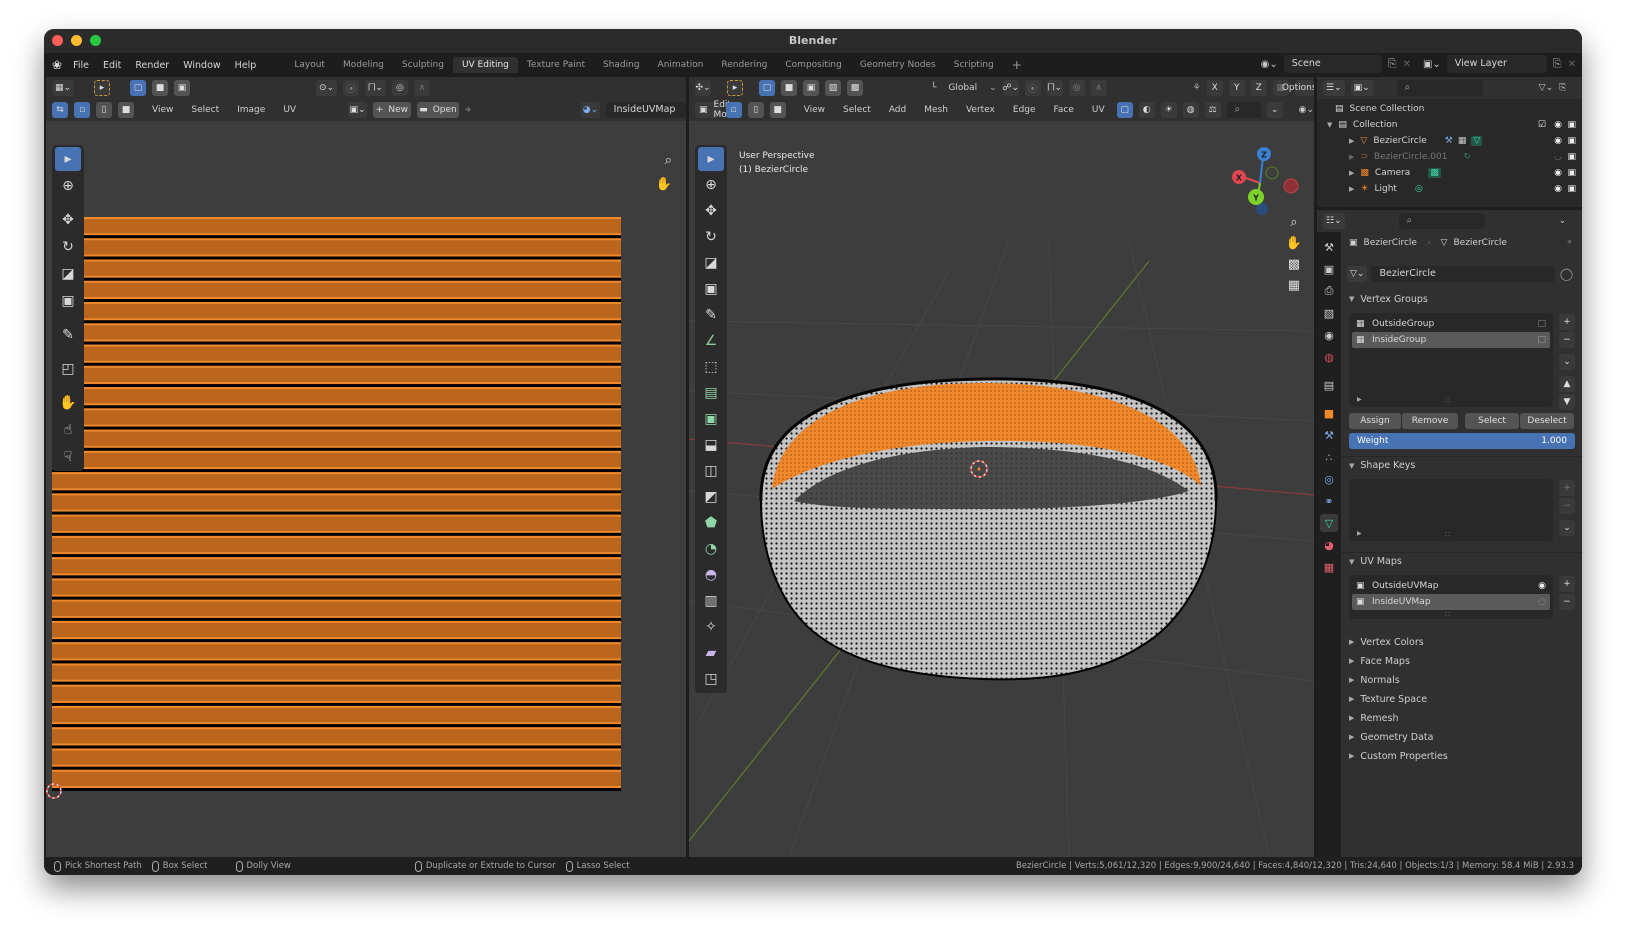 Image resolution: width=1626 pixels, height=934 pixels. I want to click on world-tab-icon: ◍, so click(1329, 357).